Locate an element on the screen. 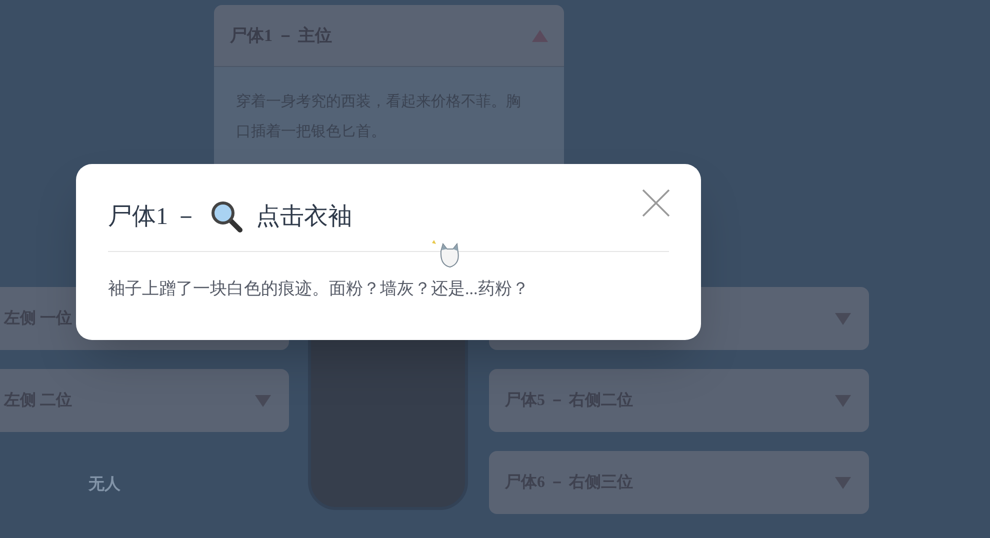 This screenshot has height=538, width=990. empty-label: 无人 is located at coordinates (104, 485).